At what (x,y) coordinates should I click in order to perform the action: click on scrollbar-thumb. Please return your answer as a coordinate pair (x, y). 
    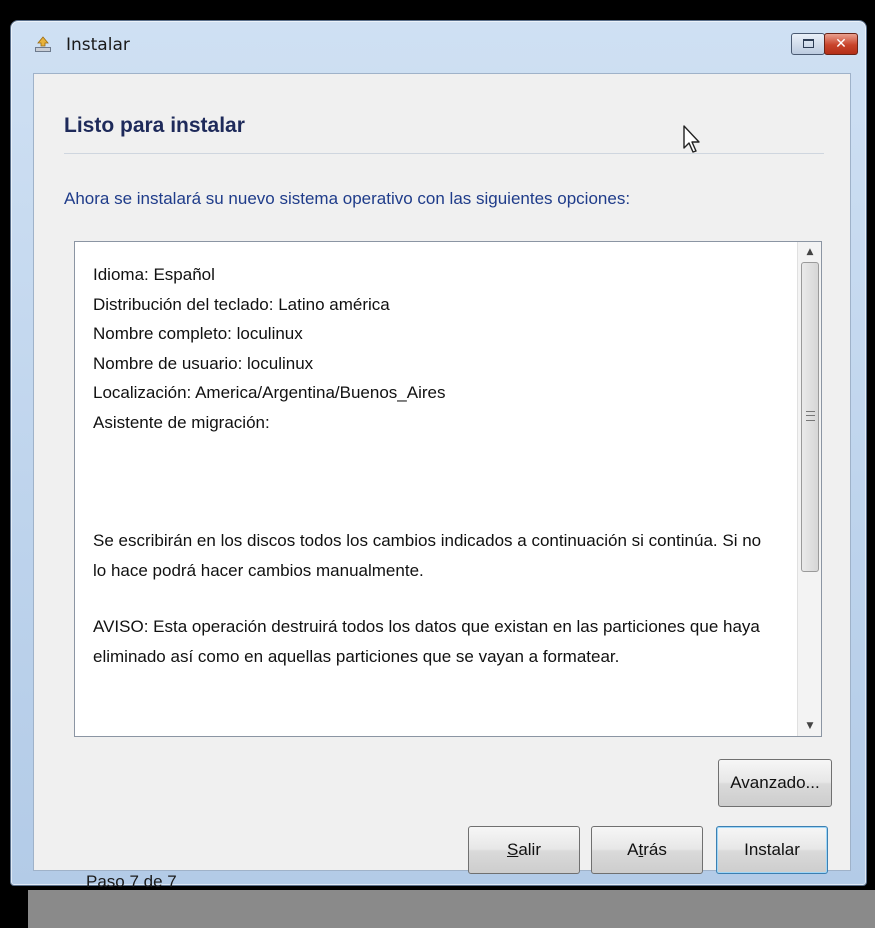
    Looking at the image, I should click on (810, 417).